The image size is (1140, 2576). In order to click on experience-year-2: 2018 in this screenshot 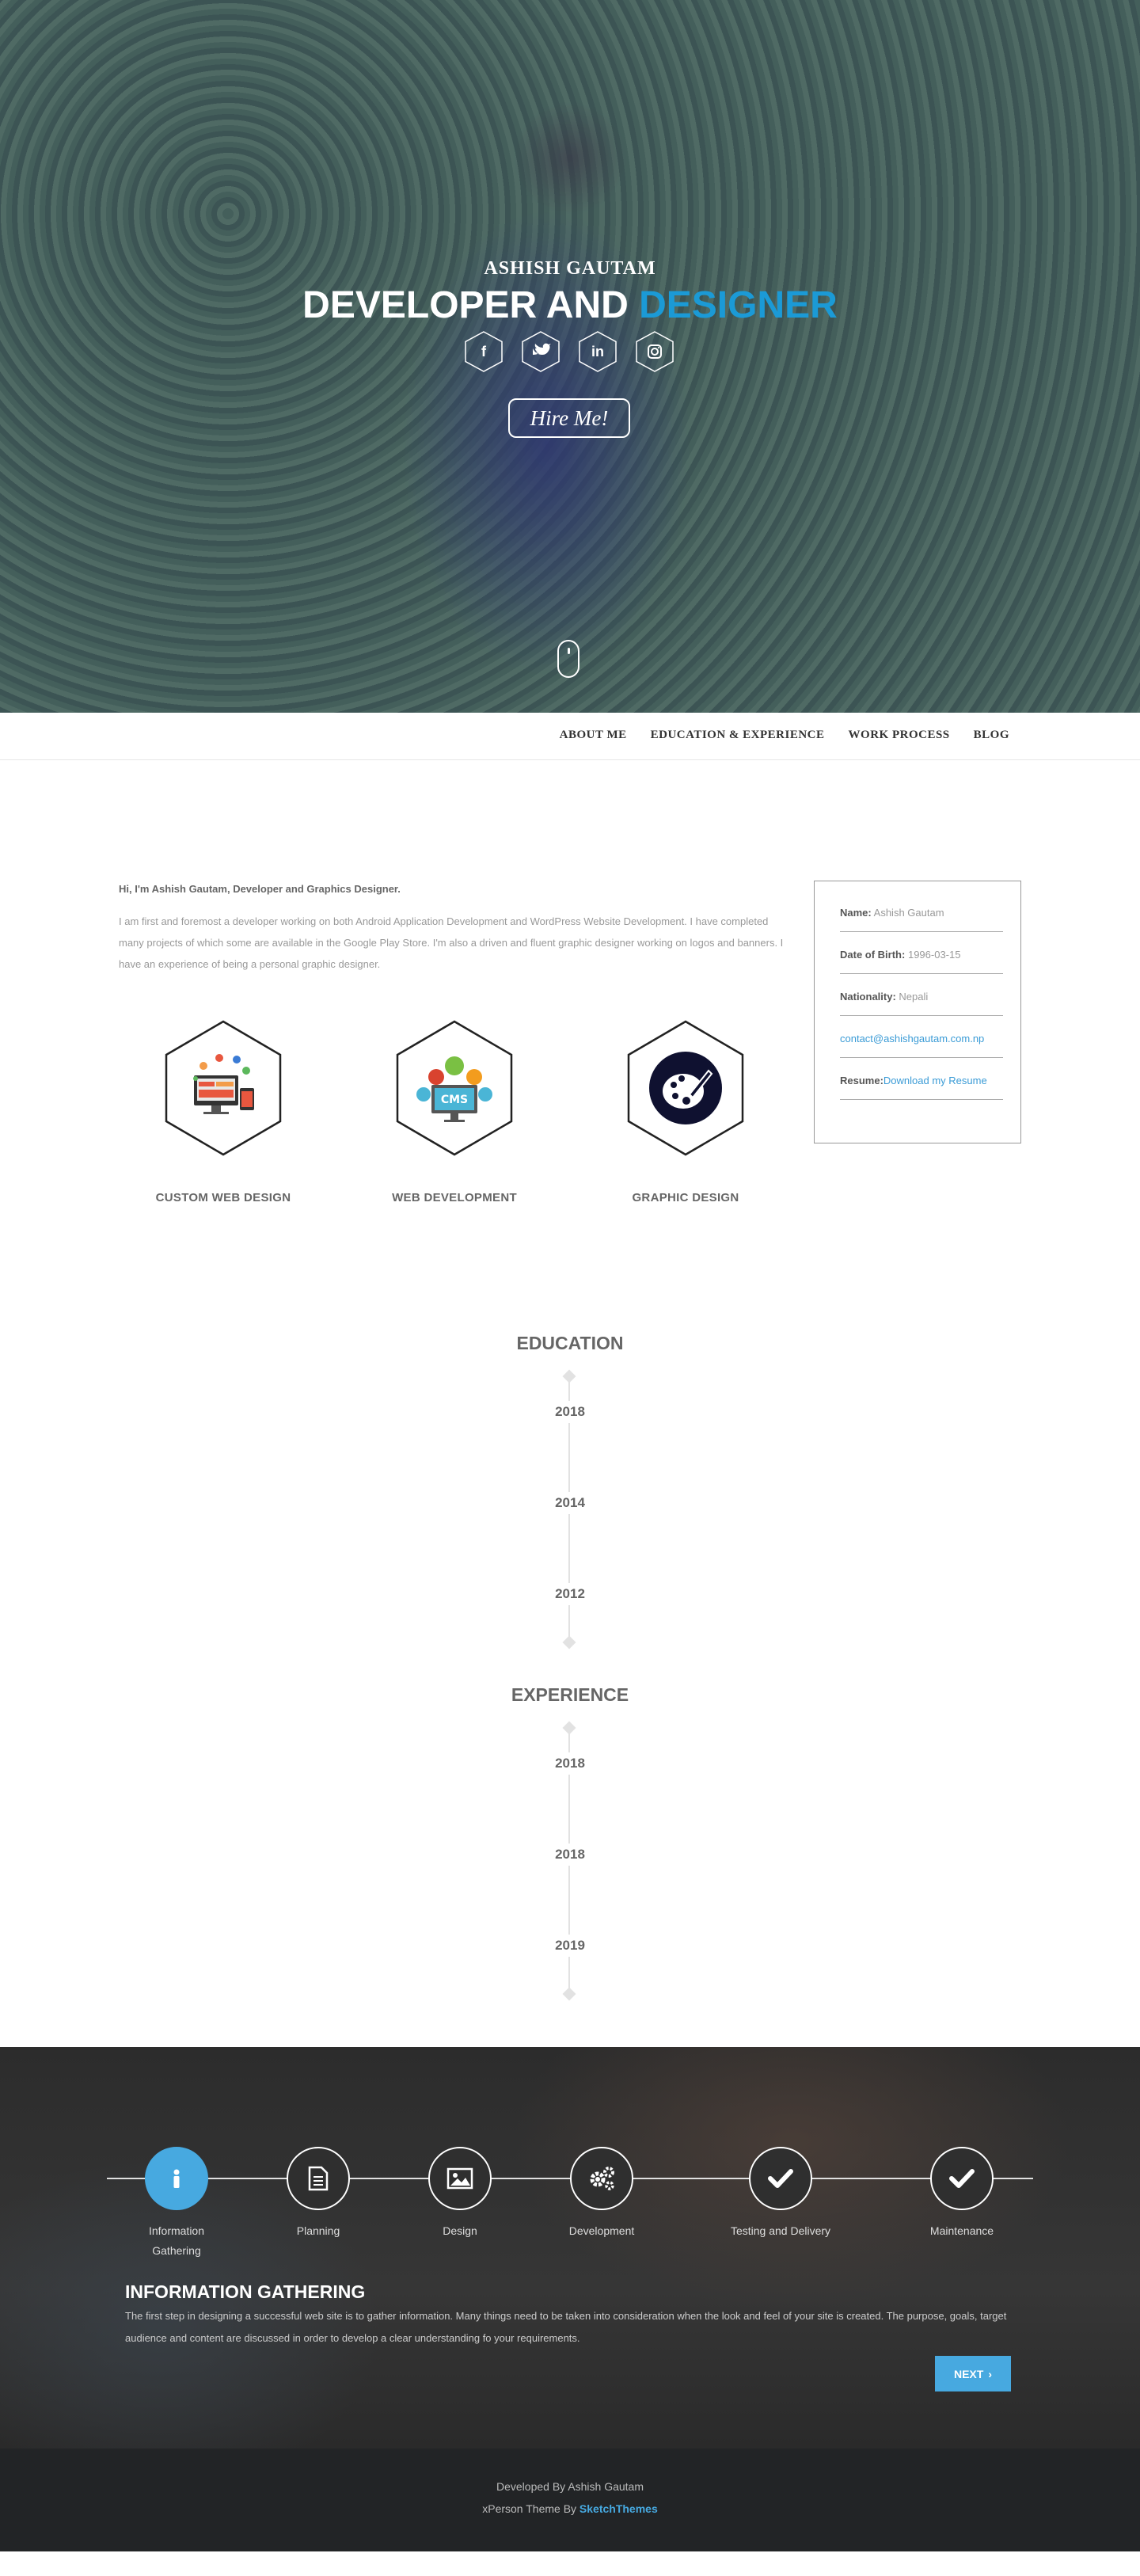, I will do `click(570, 1855)`.